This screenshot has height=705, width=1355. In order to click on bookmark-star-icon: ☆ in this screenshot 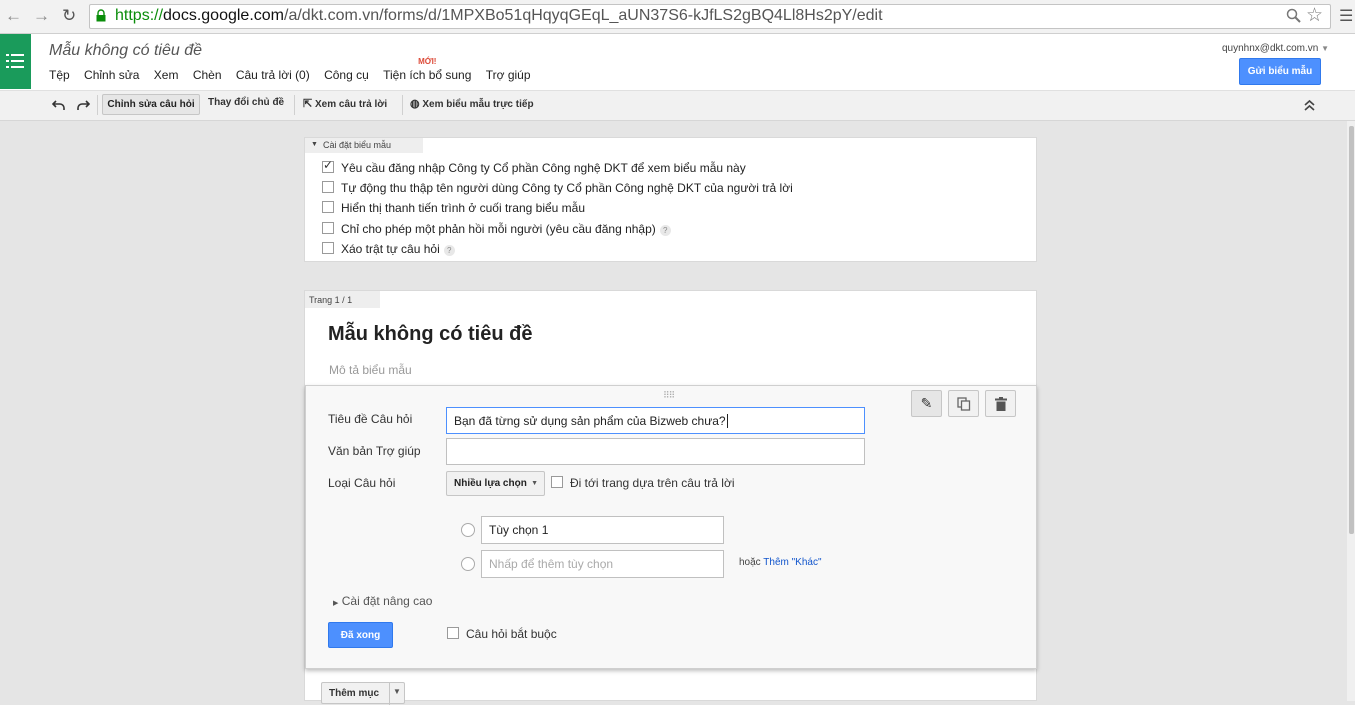, I will do `click(1314, 15)`.